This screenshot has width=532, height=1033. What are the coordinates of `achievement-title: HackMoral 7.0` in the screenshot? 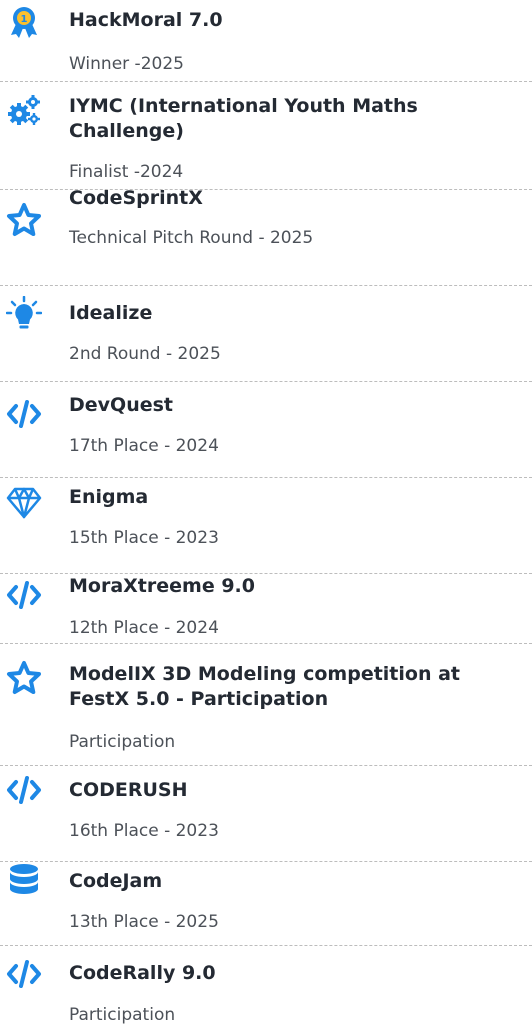 It's located at (146, 20).